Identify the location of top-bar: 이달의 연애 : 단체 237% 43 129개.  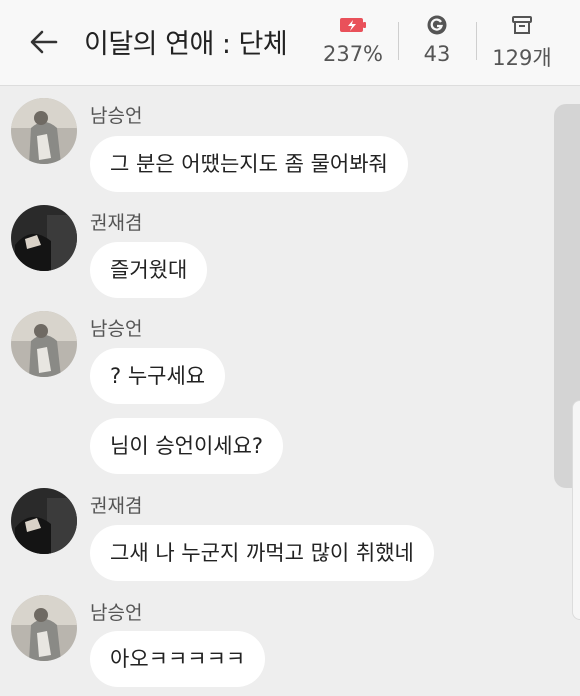
(290, 43).